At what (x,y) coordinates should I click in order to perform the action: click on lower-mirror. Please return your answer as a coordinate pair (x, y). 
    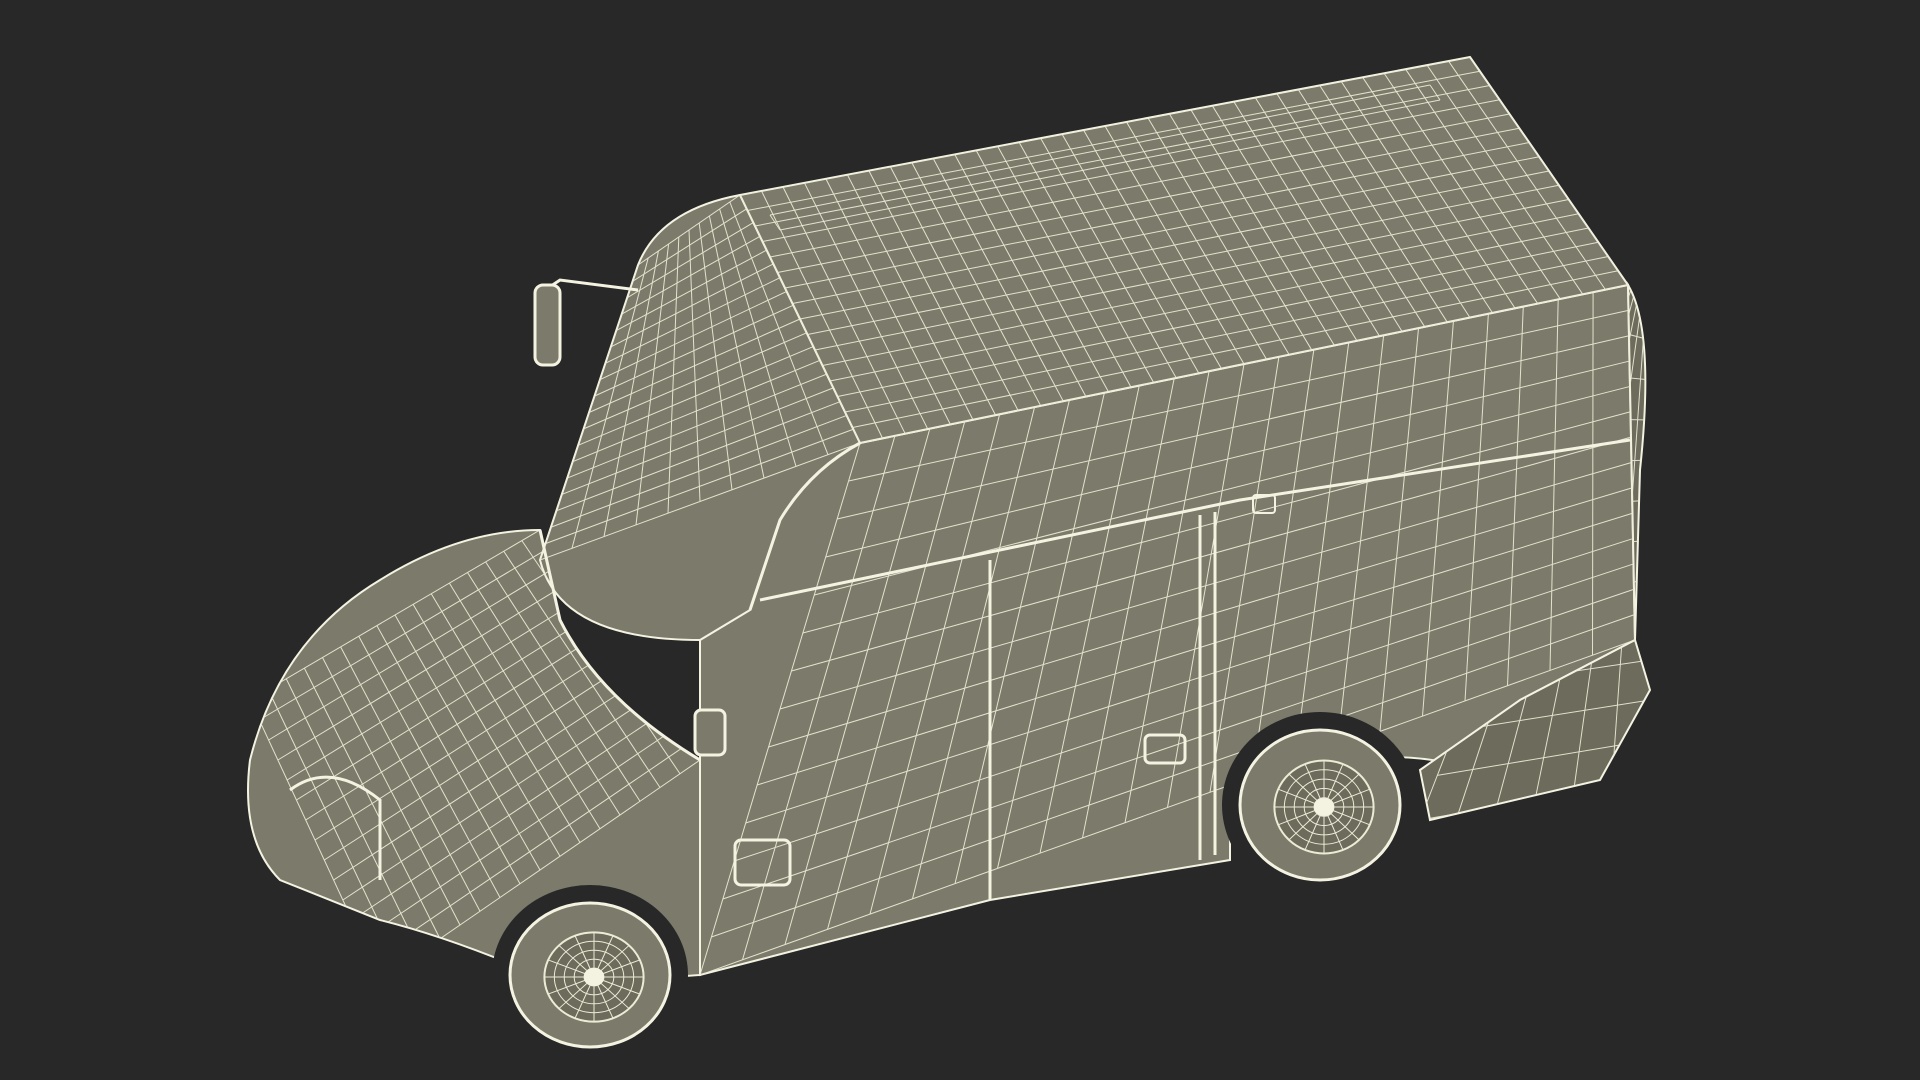
    Looking at the image, I should click on (710, 732).